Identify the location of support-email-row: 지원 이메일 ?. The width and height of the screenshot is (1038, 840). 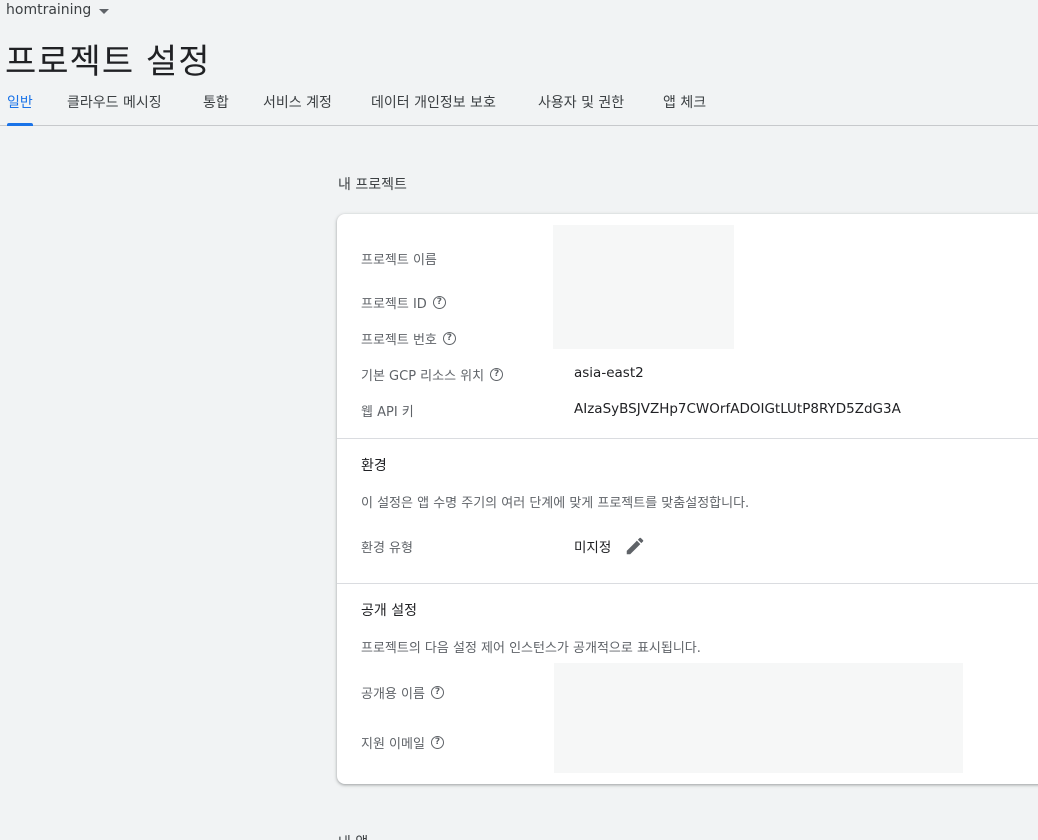
(402, 742).